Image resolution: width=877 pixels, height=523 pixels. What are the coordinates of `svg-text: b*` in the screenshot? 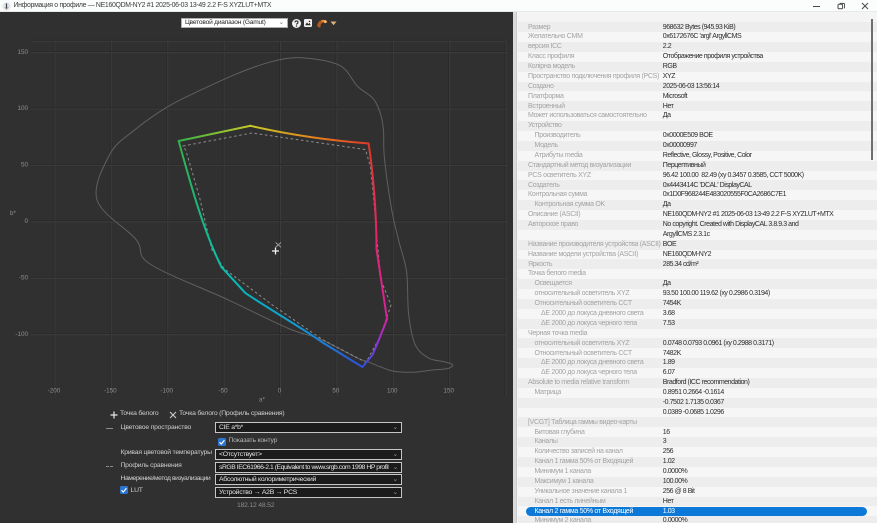 It's located at (13, 213).